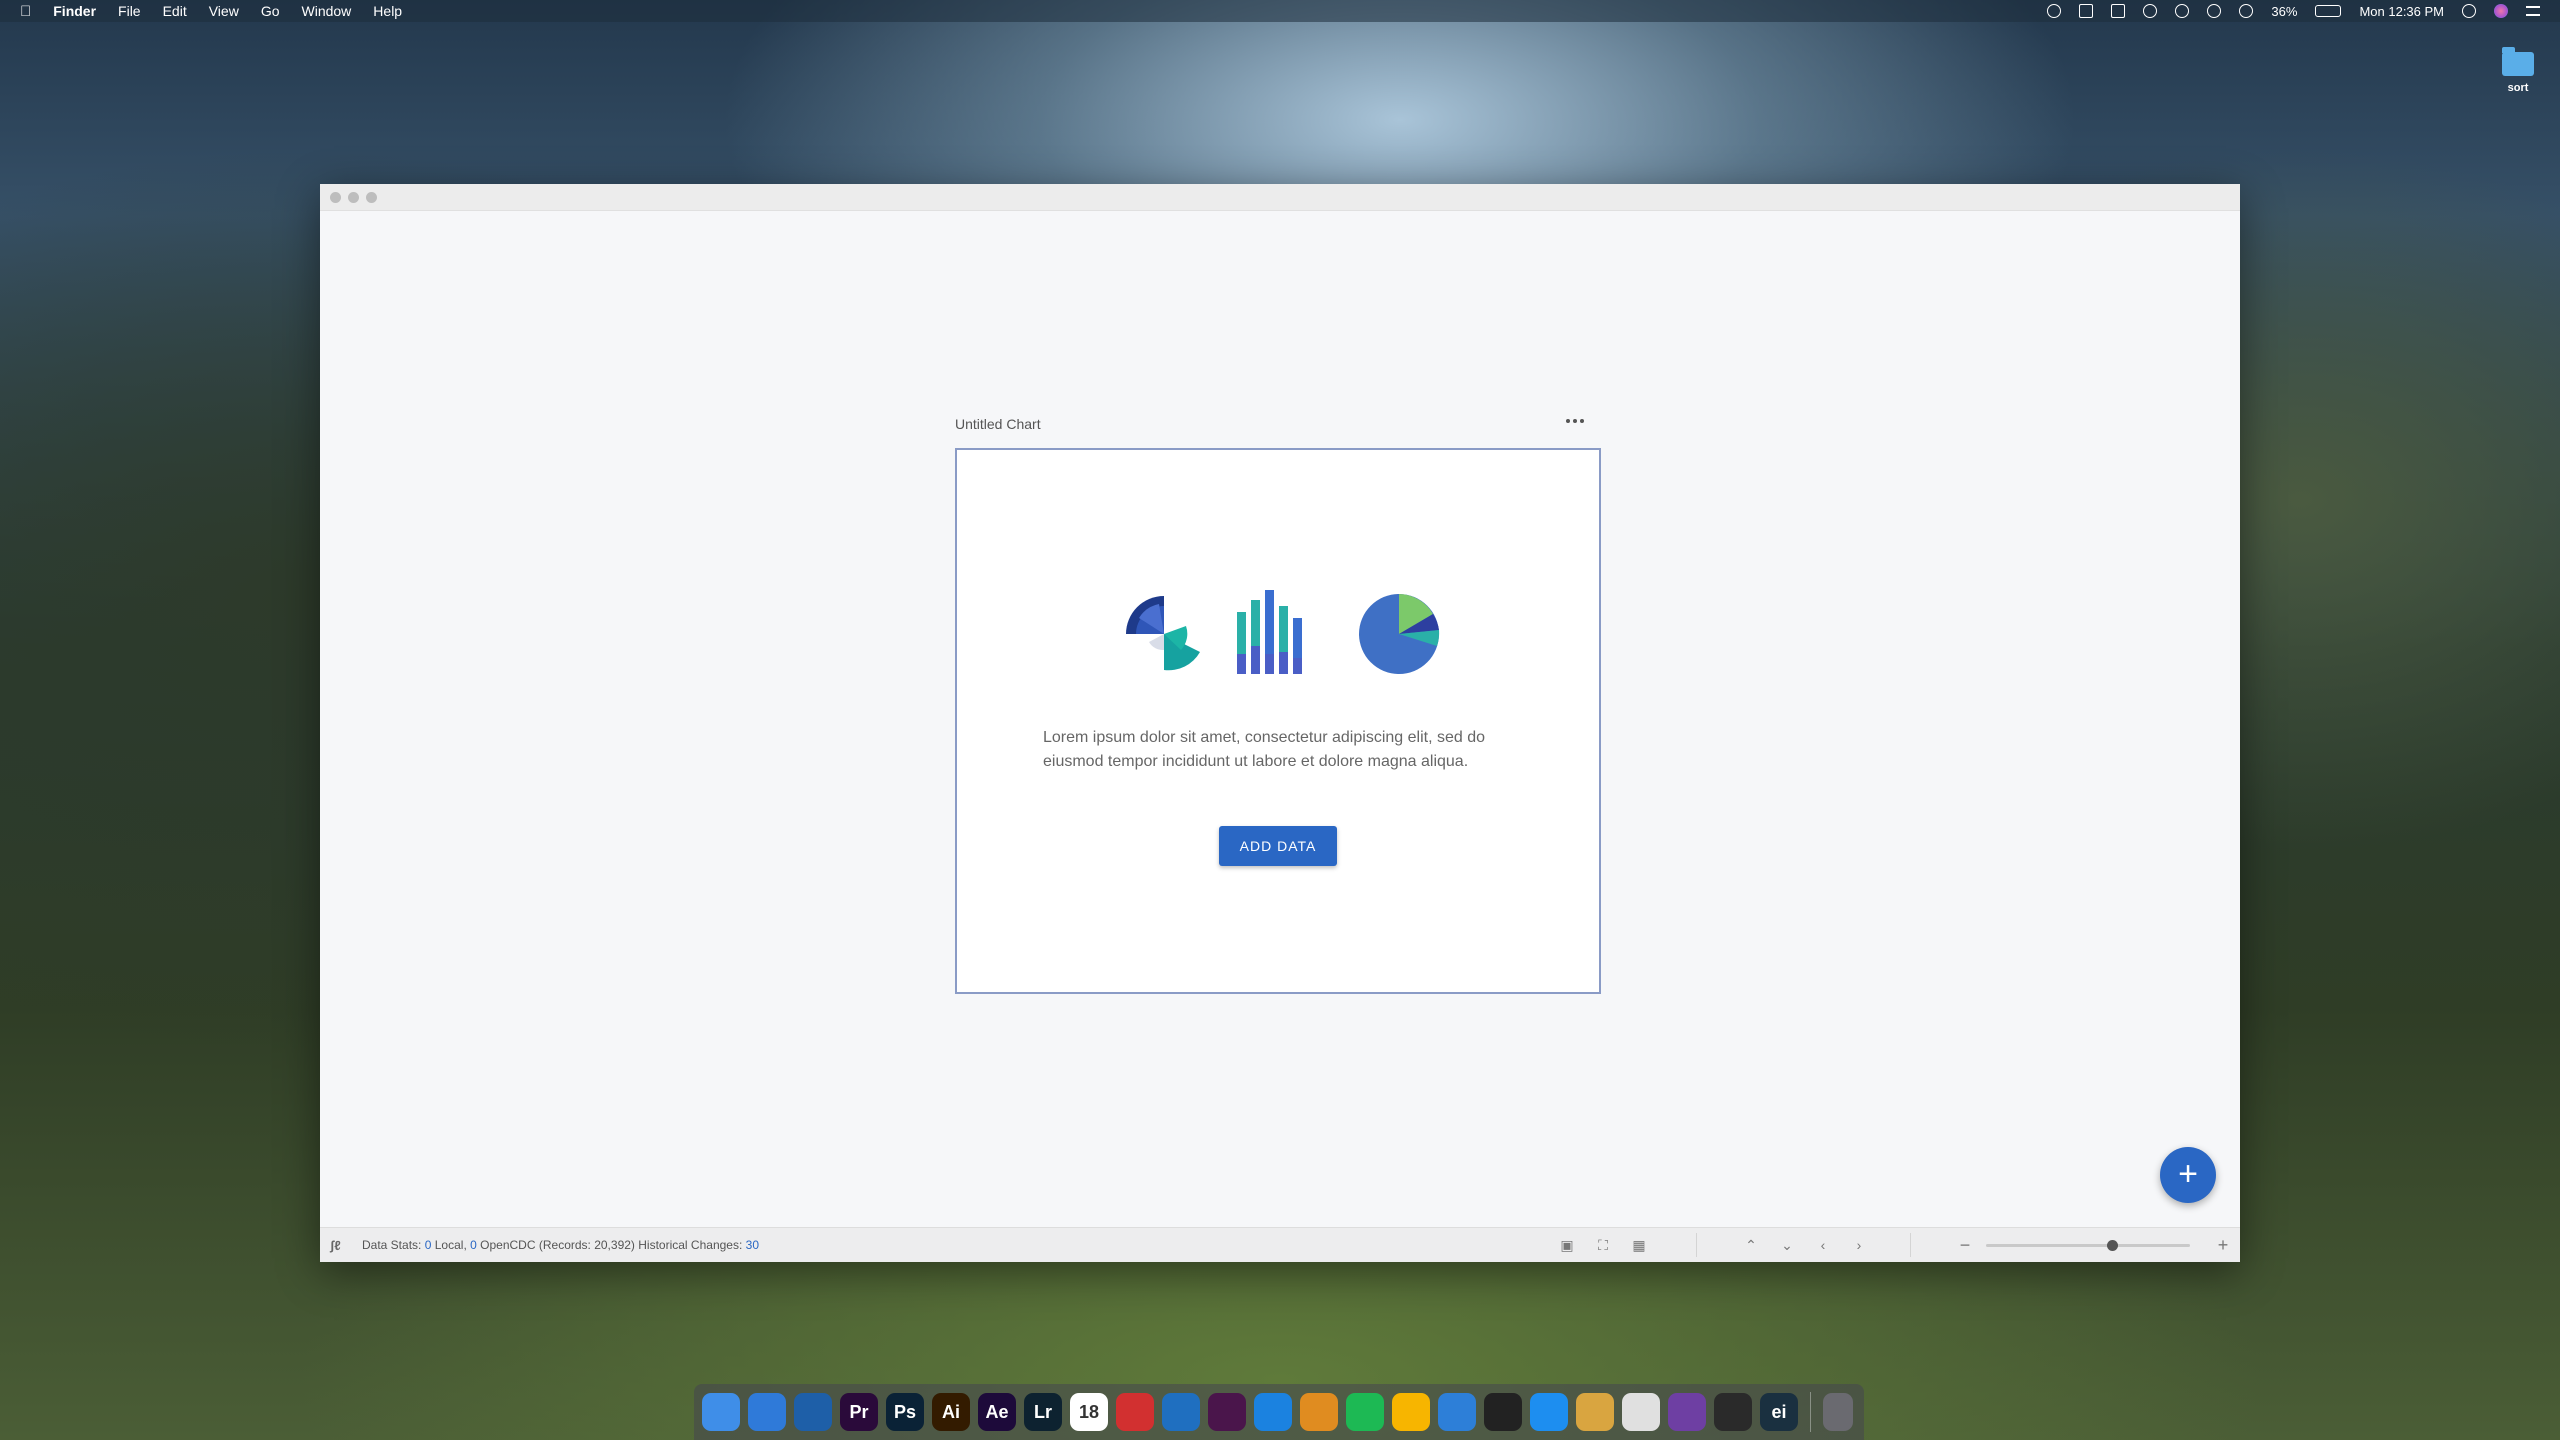  Describe the element at coordinates (951, 1412) in the screenshot. I see `illustrator-icon: Ai` at that location.